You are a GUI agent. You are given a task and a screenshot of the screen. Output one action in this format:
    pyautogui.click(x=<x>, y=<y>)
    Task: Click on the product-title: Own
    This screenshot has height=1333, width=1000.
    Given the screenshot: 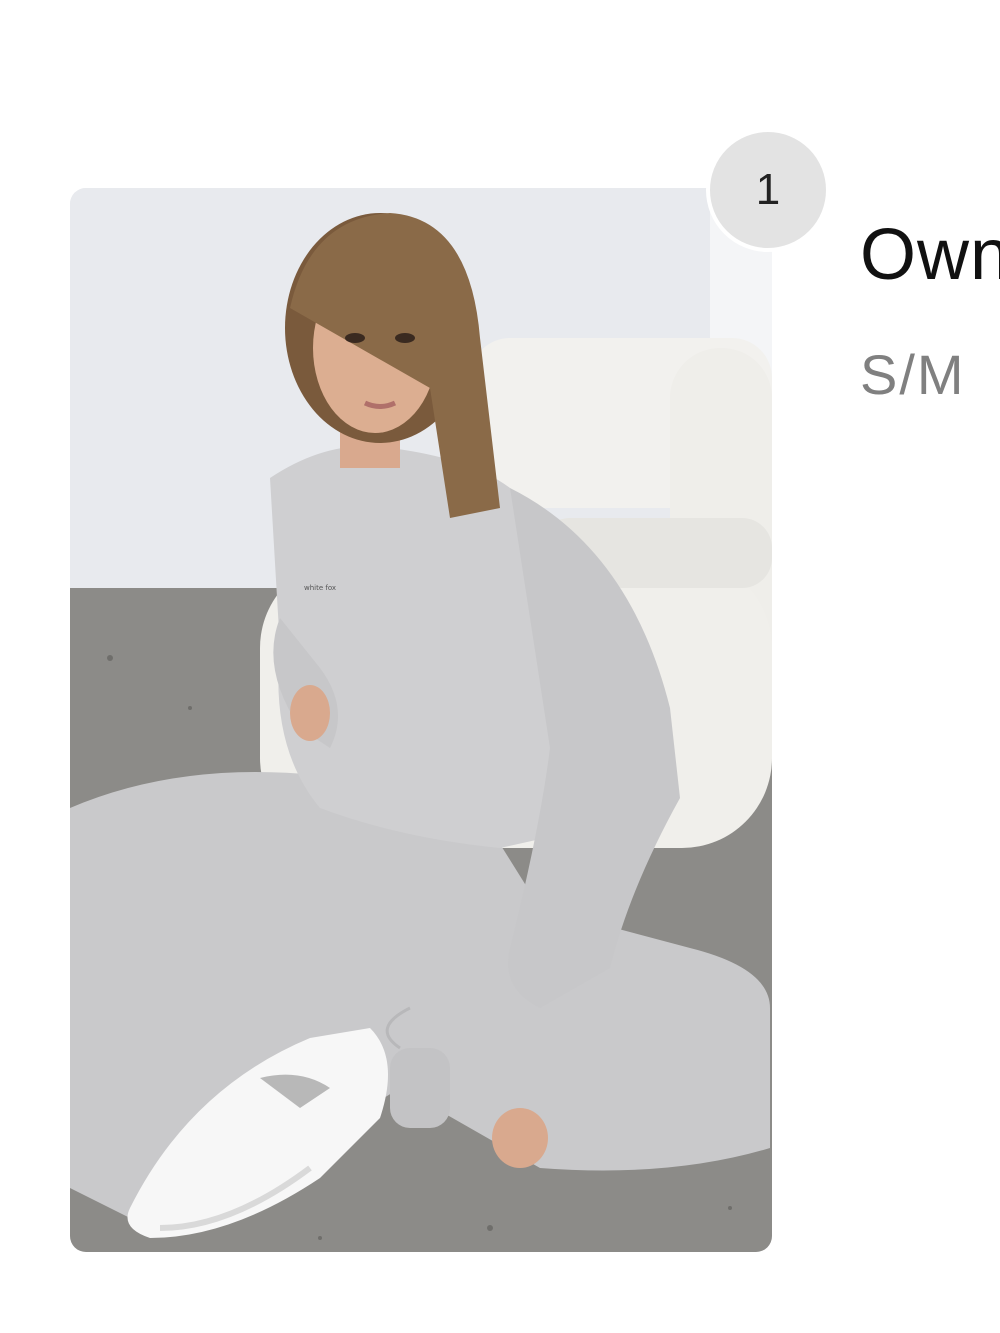 What is the action you would take?
    pyautogui.click(x=930, y=255)
    